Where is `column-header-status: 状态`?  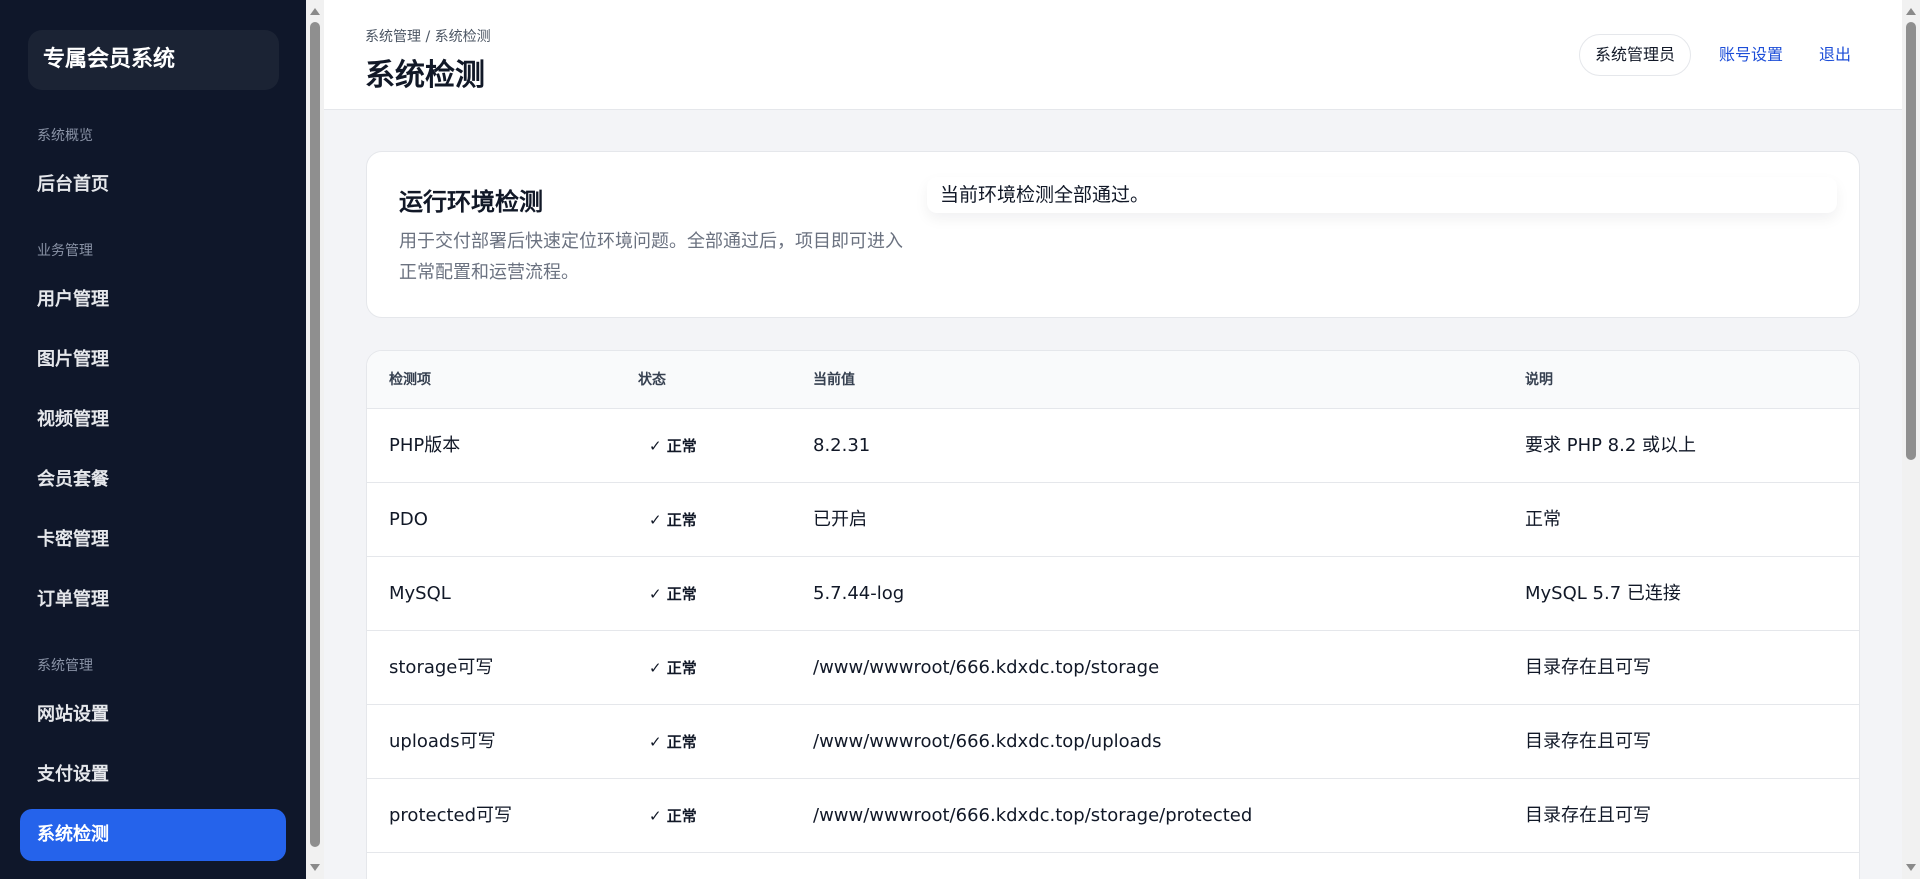
column-header-status: 状态 is located at coordinates (652, 380).